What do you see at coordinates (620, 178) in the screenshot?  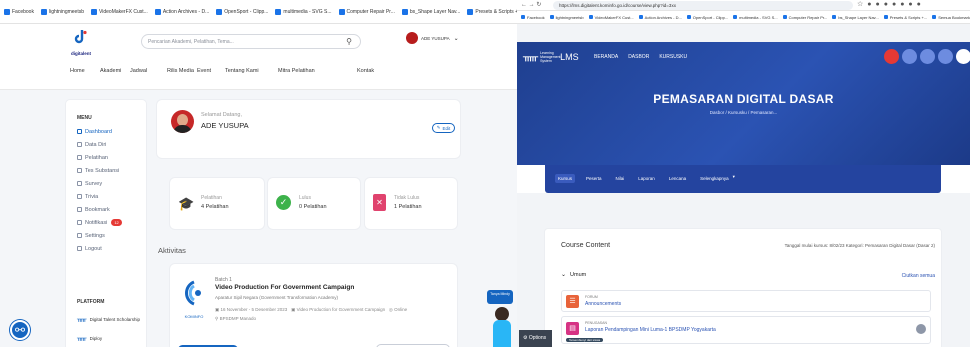 I see `tab-nilai: Nilai` at bounding box center [620, 178].